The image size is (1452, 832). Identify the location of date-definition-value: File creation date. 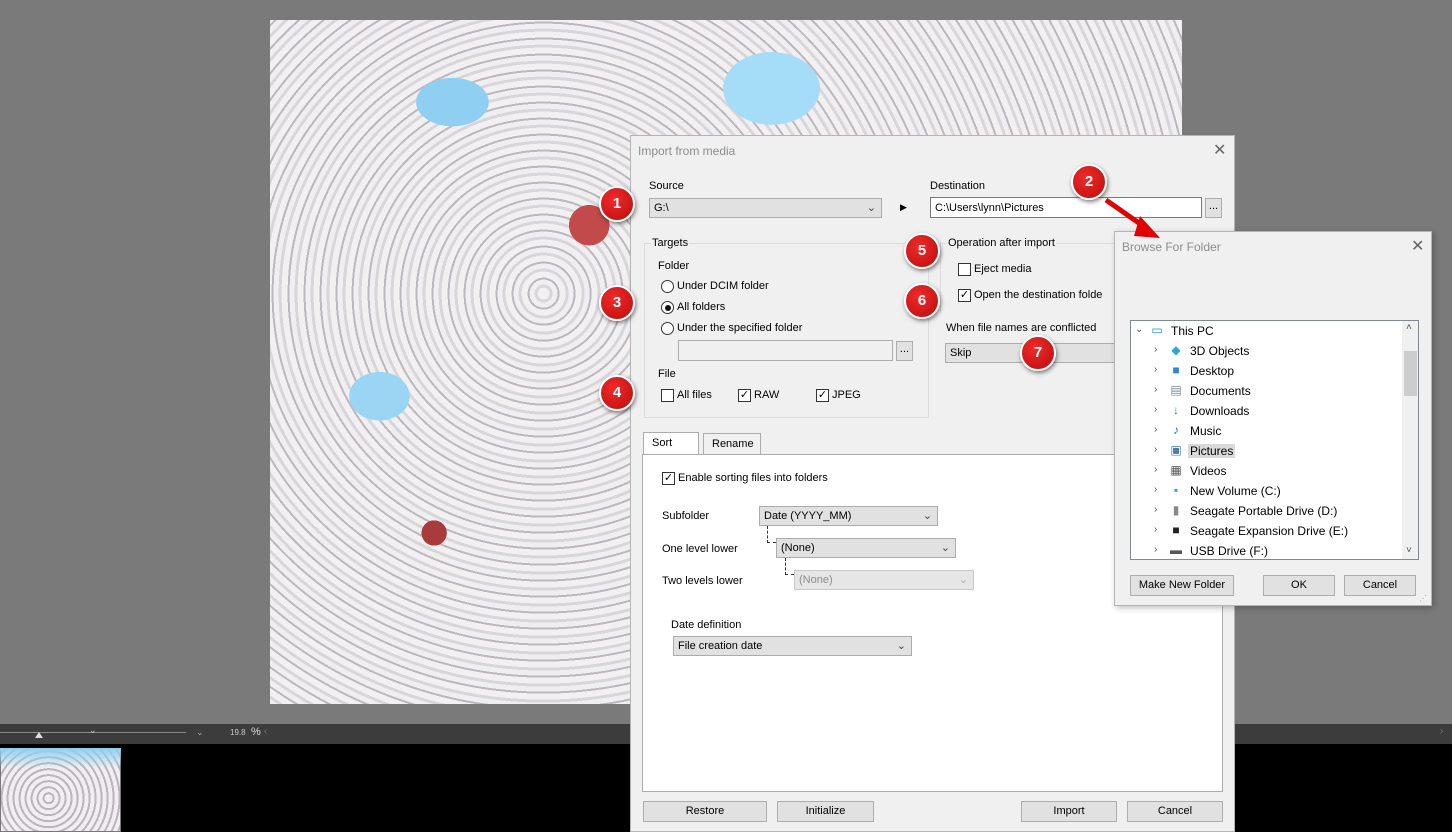
(720, 646).